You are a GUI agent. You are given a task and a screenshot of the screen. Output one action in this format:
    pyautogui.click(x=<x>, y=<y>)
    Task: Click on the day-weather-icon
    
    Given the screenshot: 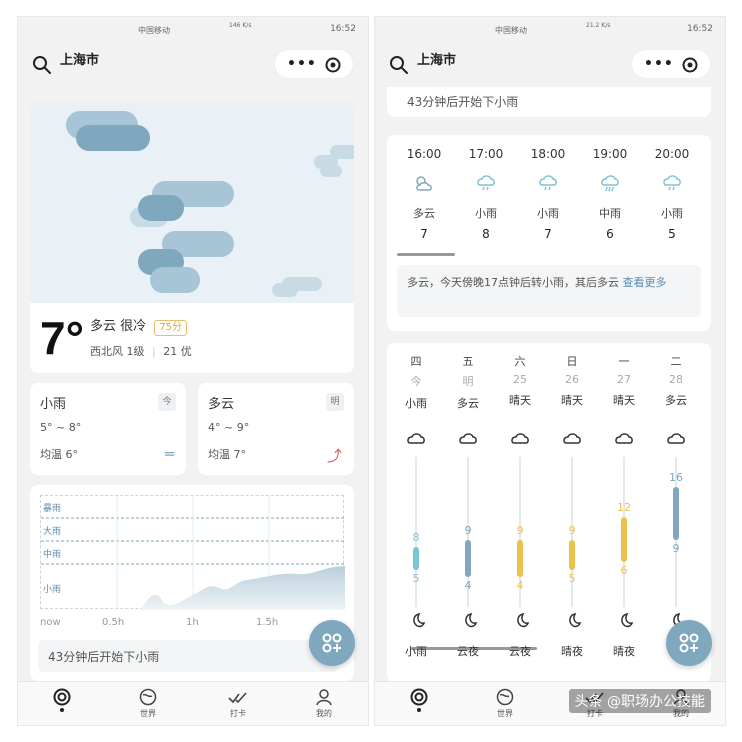 What is the action you would take?
    pyautogui.click(x=624, y=439)
    